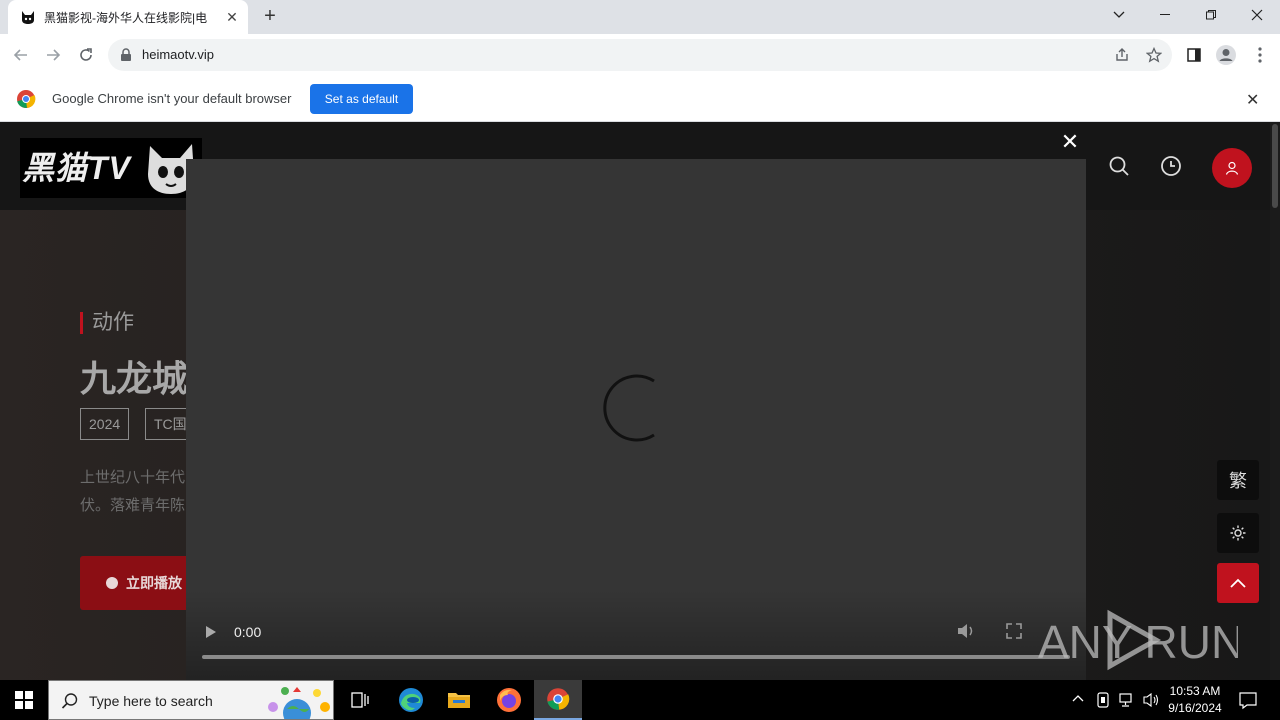  What do you see at coordinates (270, 17) in the screenshot?
I see `new-tab-button: +` at bounding box center [270, 17].